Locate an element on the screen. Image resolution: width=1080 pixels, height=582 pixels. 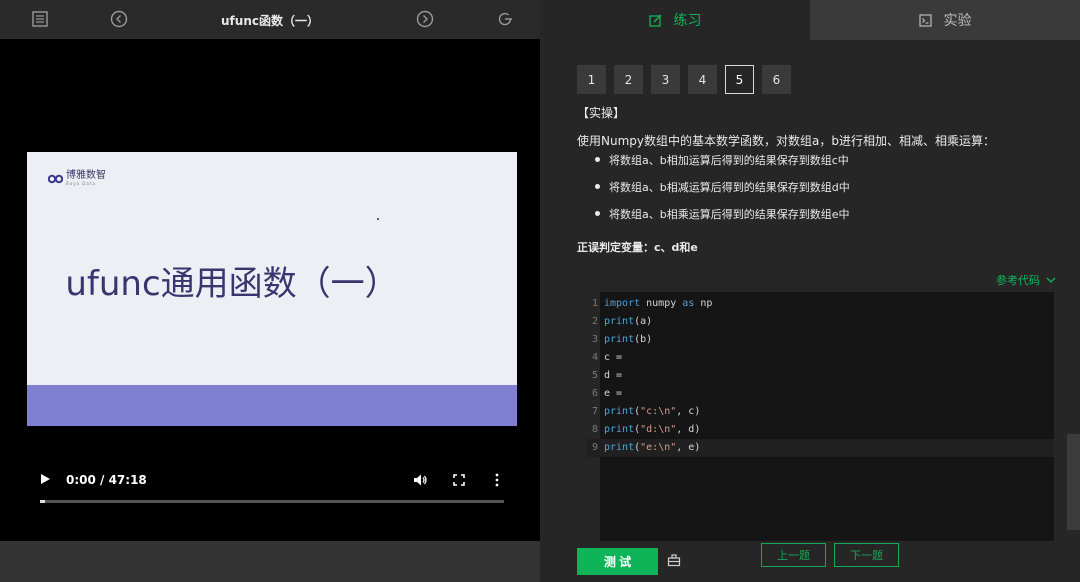
line-number: 2 is located at coordinates (594, 321).